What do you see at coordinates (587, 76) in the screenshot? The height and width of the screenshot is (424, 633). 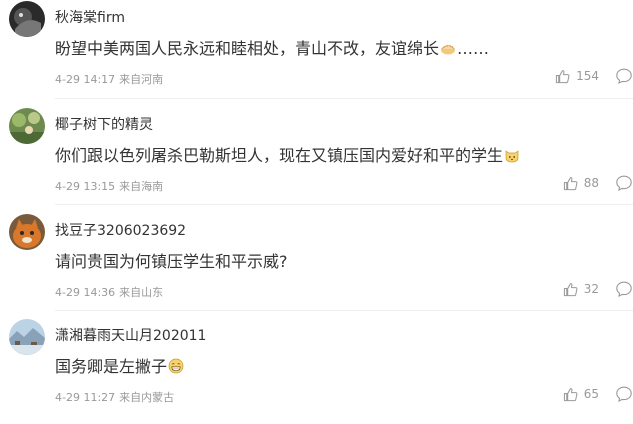 I see `like-count: 154` at bounding box center [587, 76].